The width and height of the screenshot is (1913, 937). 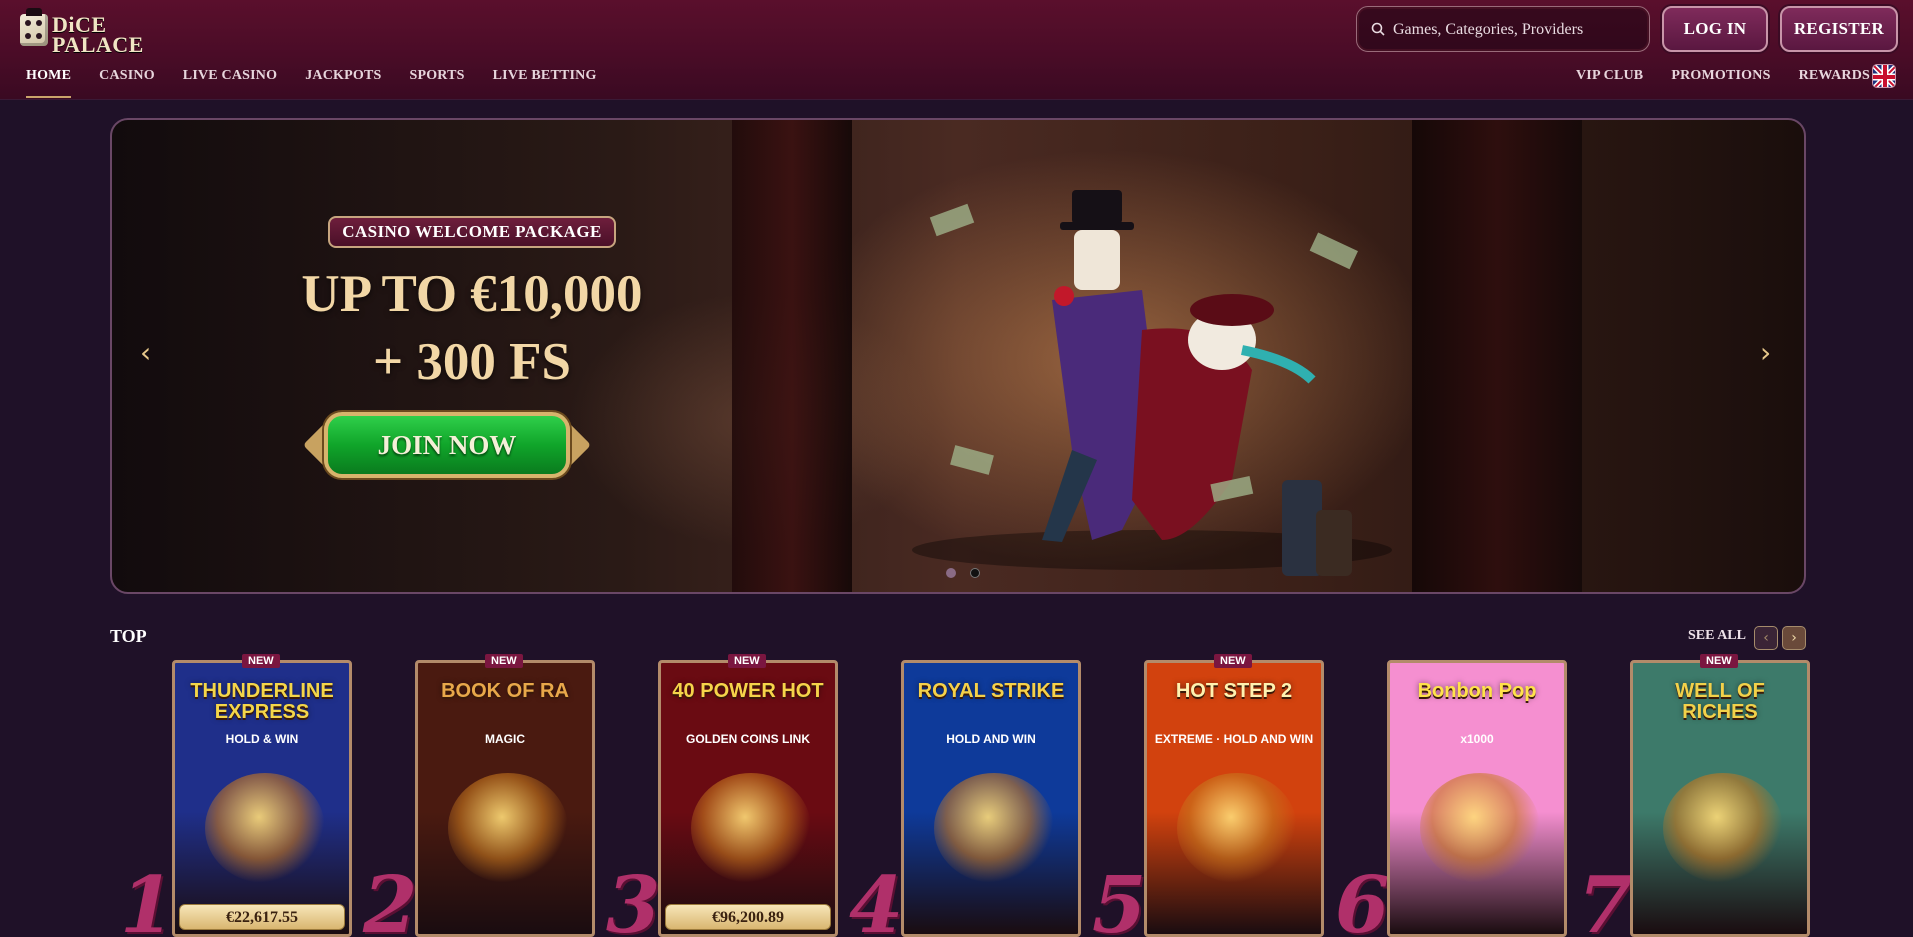 I want to click on jackpot-amount: €22,617.55, so click(x=262, y=917).